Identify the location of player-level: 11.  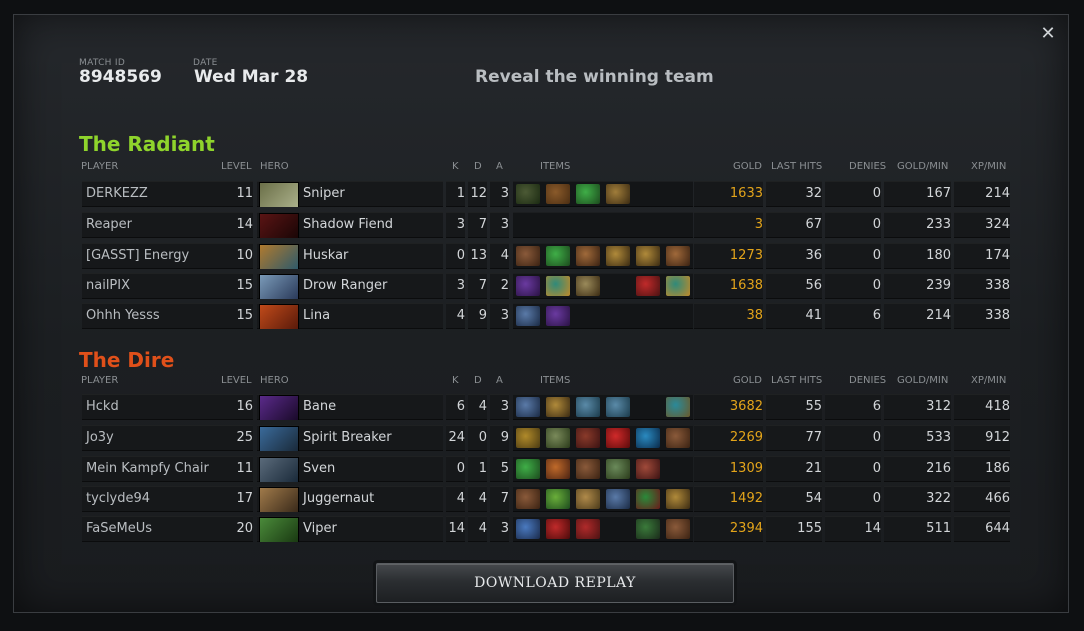
(242, 469).